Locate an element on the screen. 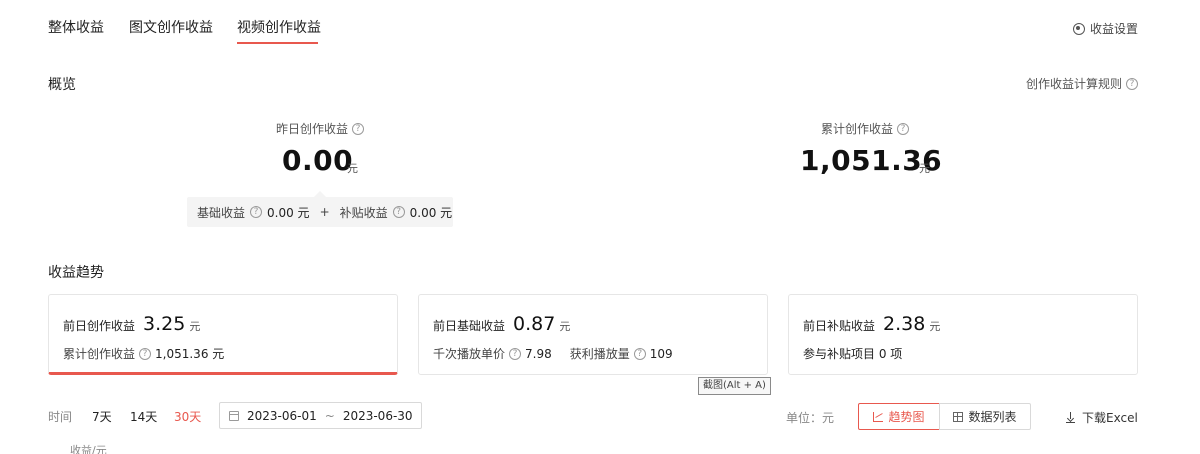 This screenshot has height=454, width=1200. yesterday-income-unit: 元 is located at coordinates (352, 168).